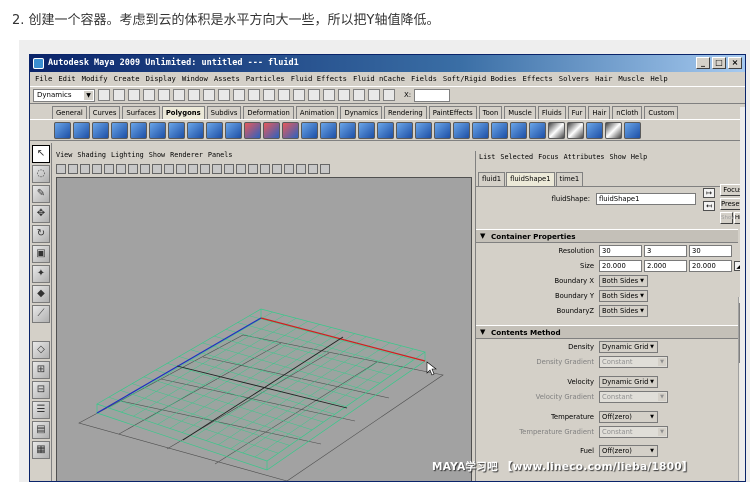  I want to click on textured-icon, so click(241, 169).